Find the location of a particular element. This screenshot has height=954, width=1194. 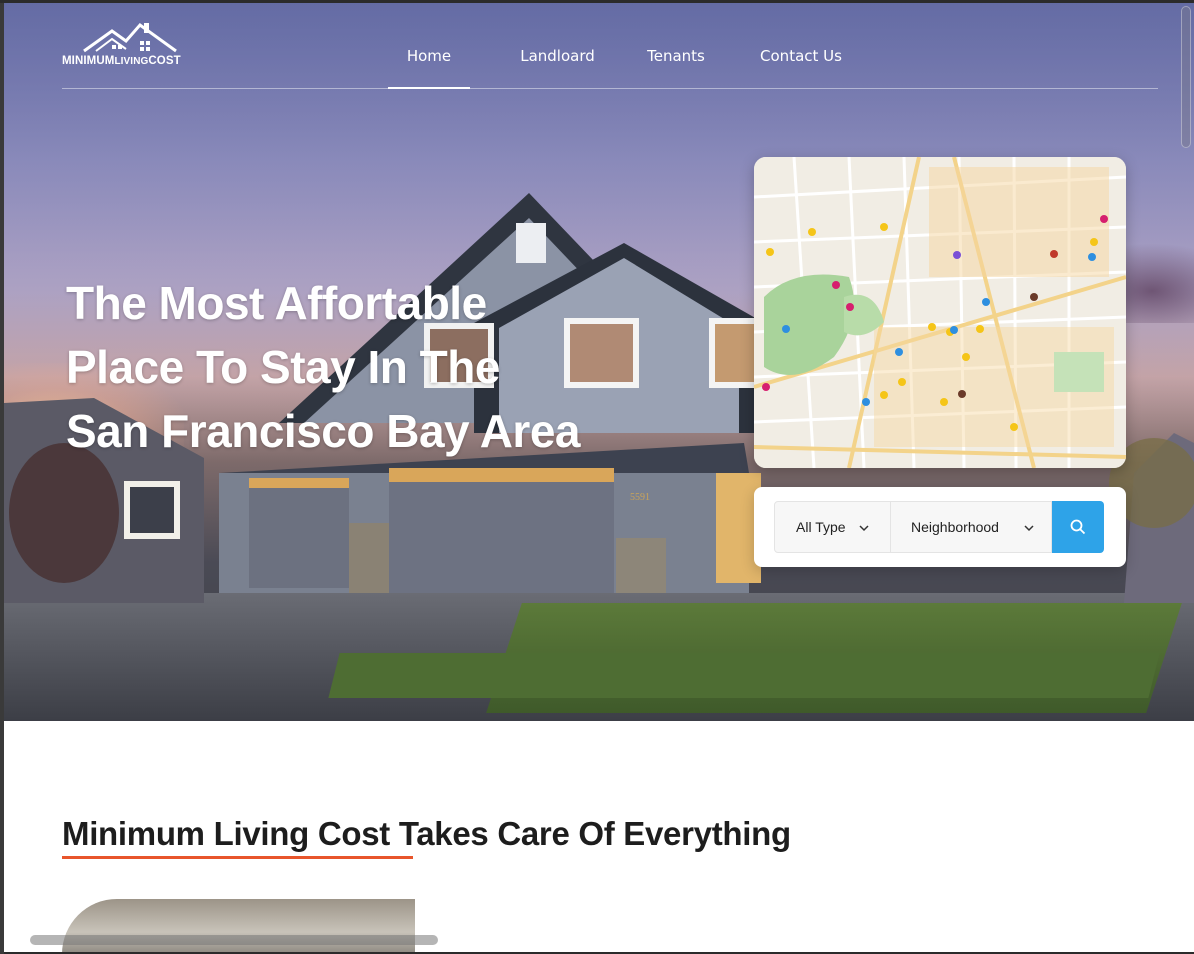

nav-home: Home is located at coordinates (429, 68).